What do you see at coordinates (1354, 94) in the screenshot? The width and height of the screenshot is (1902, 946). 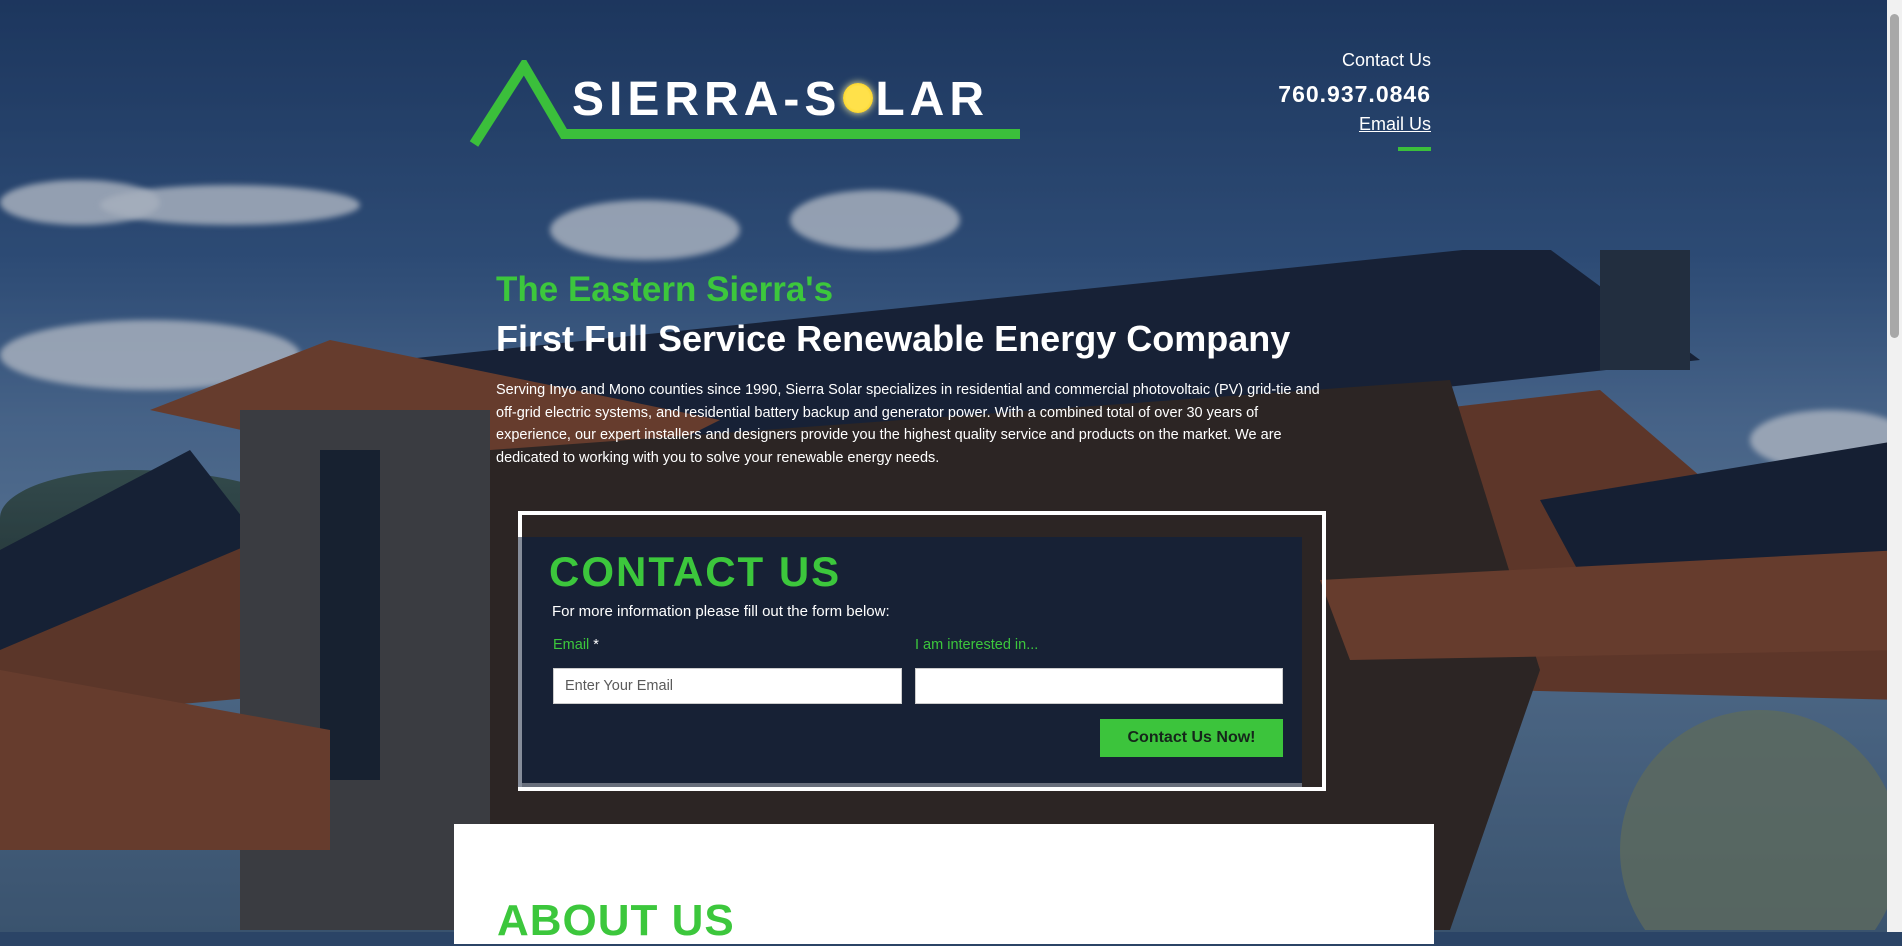 I see `phone-number: 760.937.0846` at bounding box center [1354, 94].